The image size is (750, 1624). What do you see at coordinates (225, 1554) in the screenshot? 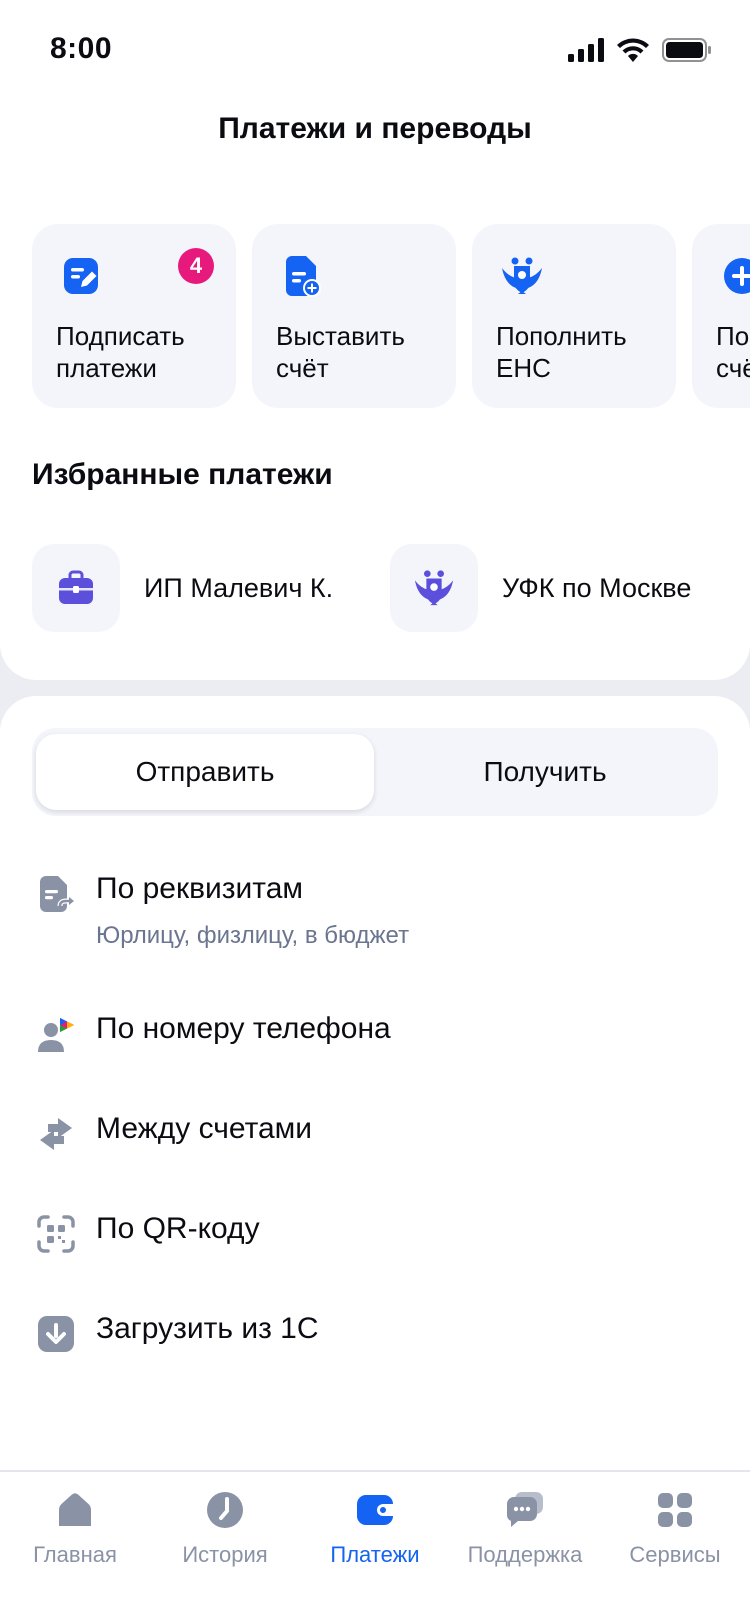
I see `tab-history-label: История` at bounding box center [225, 1554].